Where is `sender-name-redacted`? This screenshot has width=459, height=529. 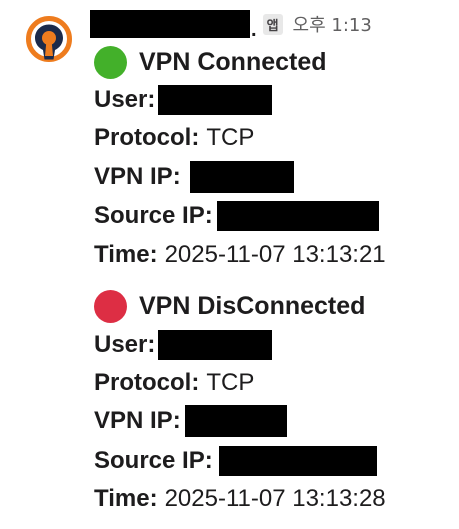 sender-name-redacted is located at coordinates (170, 24).